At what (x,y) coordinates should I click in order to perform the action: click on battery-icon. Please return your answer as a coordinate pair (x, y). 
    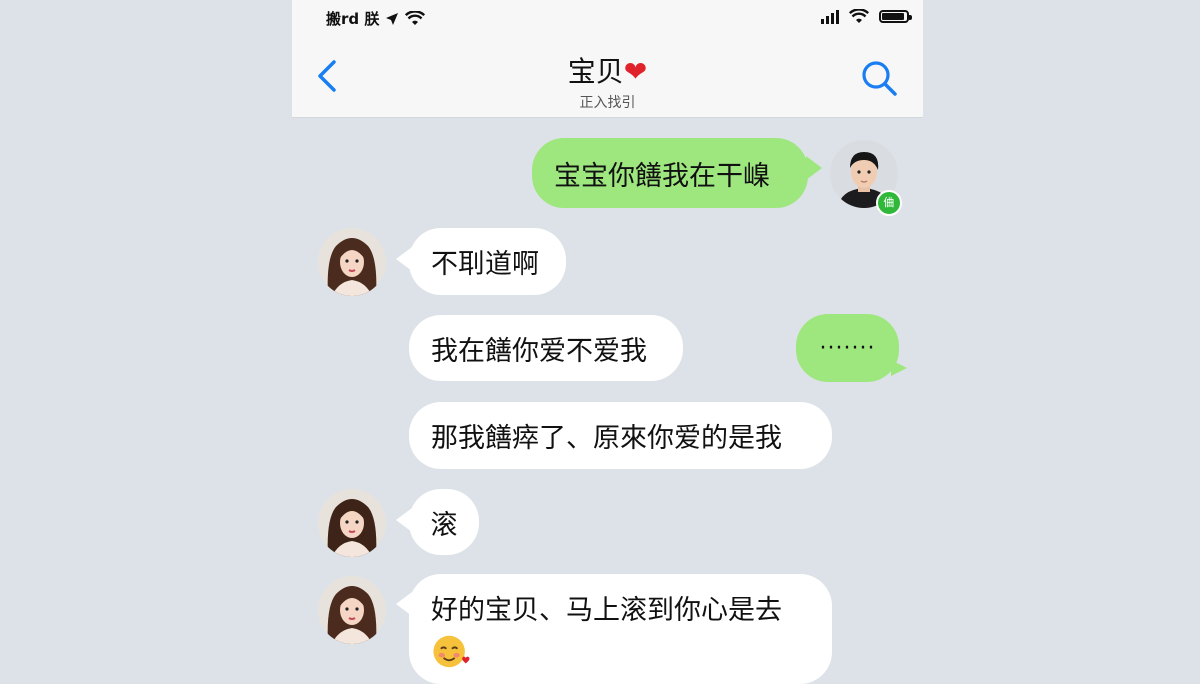
    Looking at the image, I should click on (895, 16).